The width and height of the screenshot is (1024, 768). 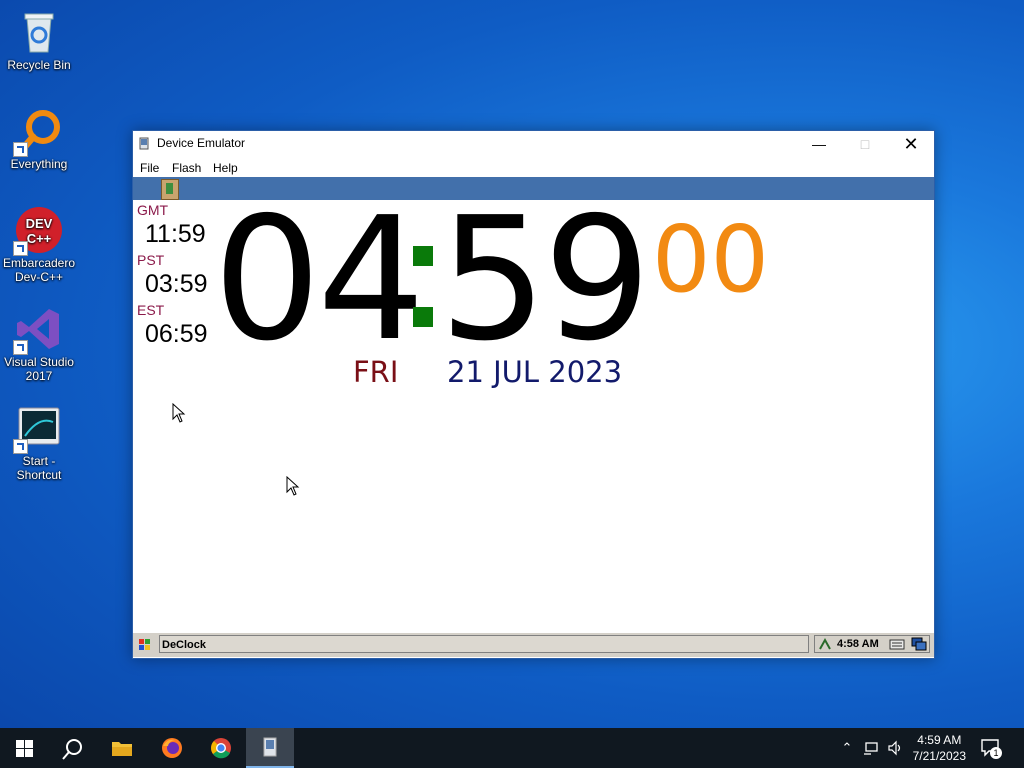 I want to click on tz-est-time: 06:59, so click(x=176, y=334).